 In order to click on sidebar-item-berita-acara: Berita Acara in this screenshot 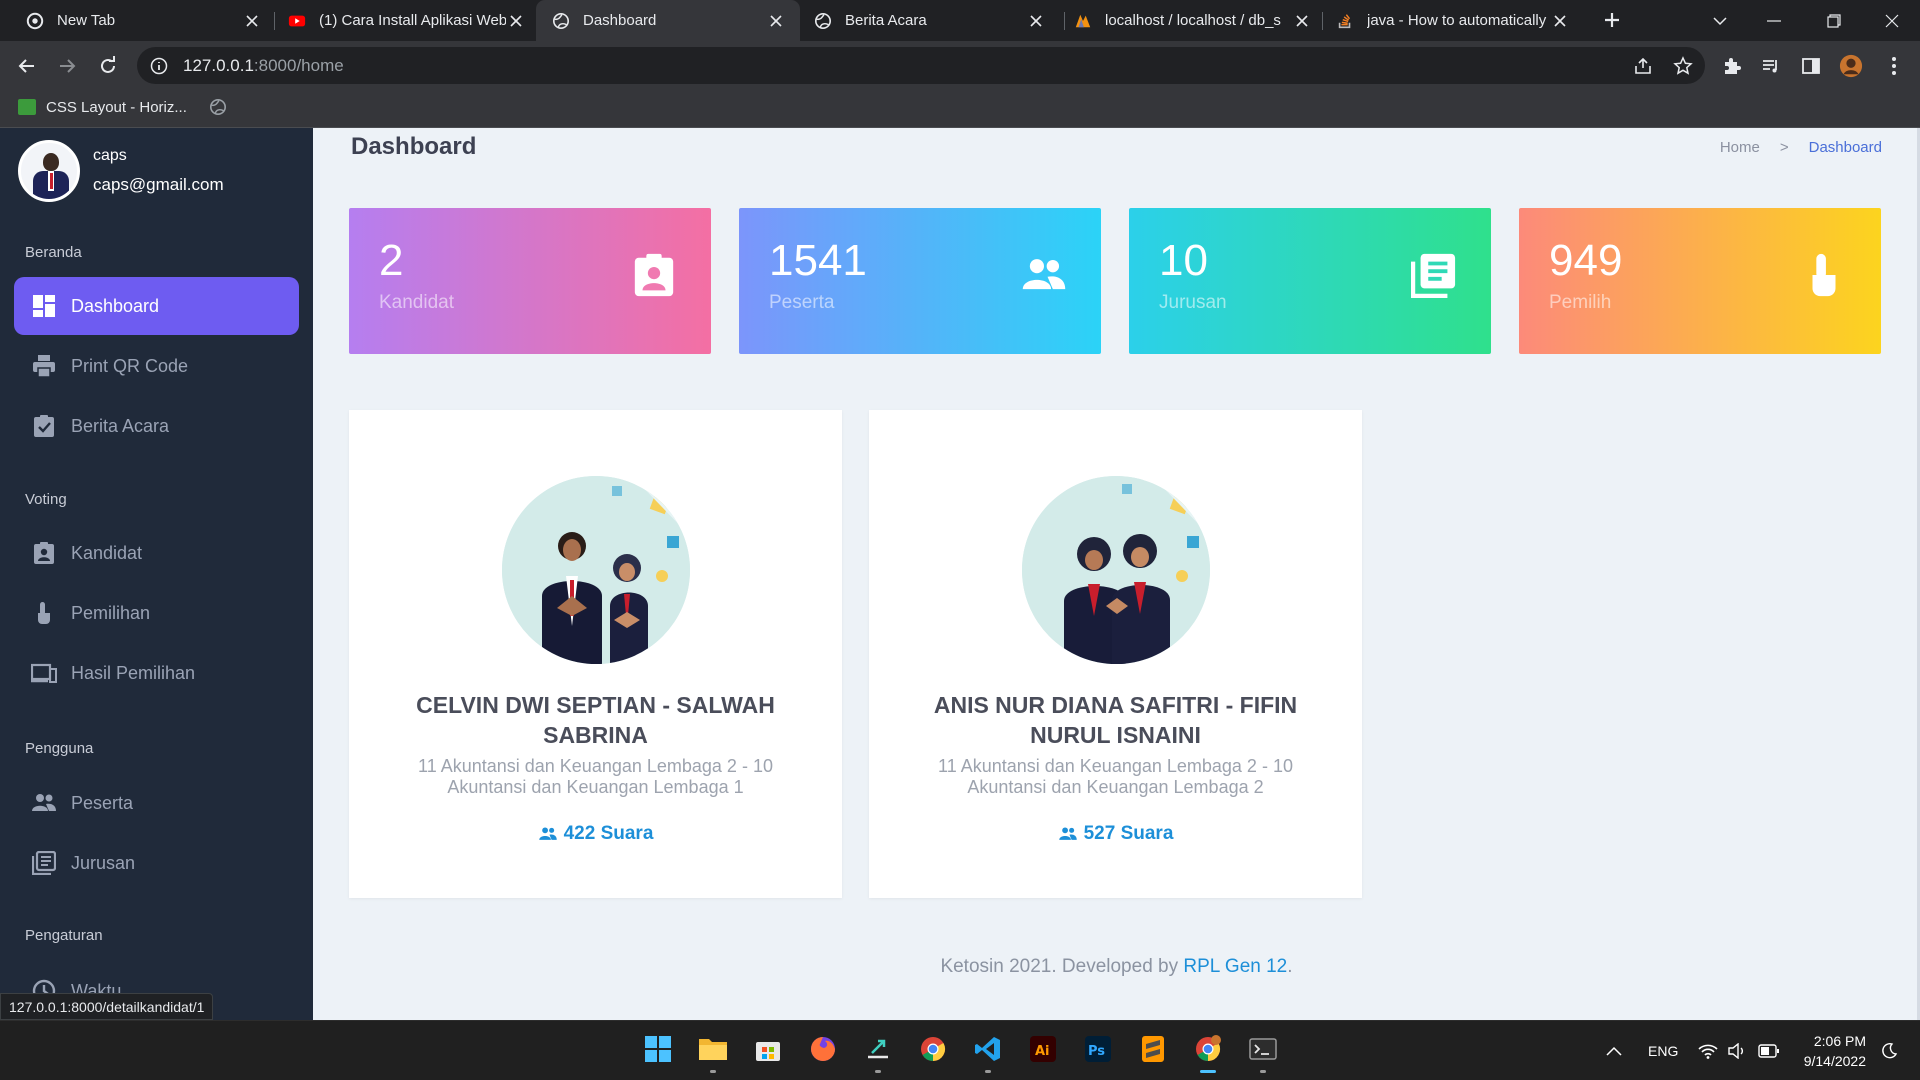, I will do `click(156, 426)`.